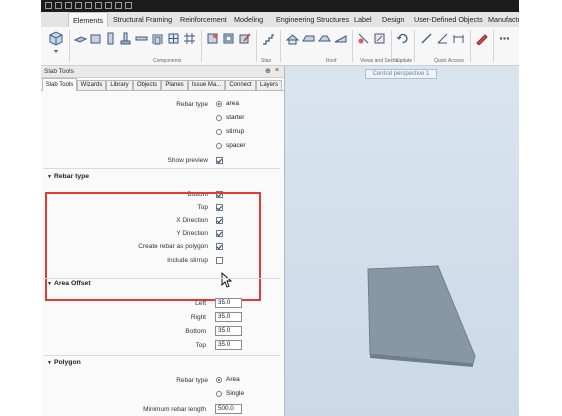 This screenshot has width=562, height=416. I want to click on group-label-quick-access: Quick Access, so click(449, 61).